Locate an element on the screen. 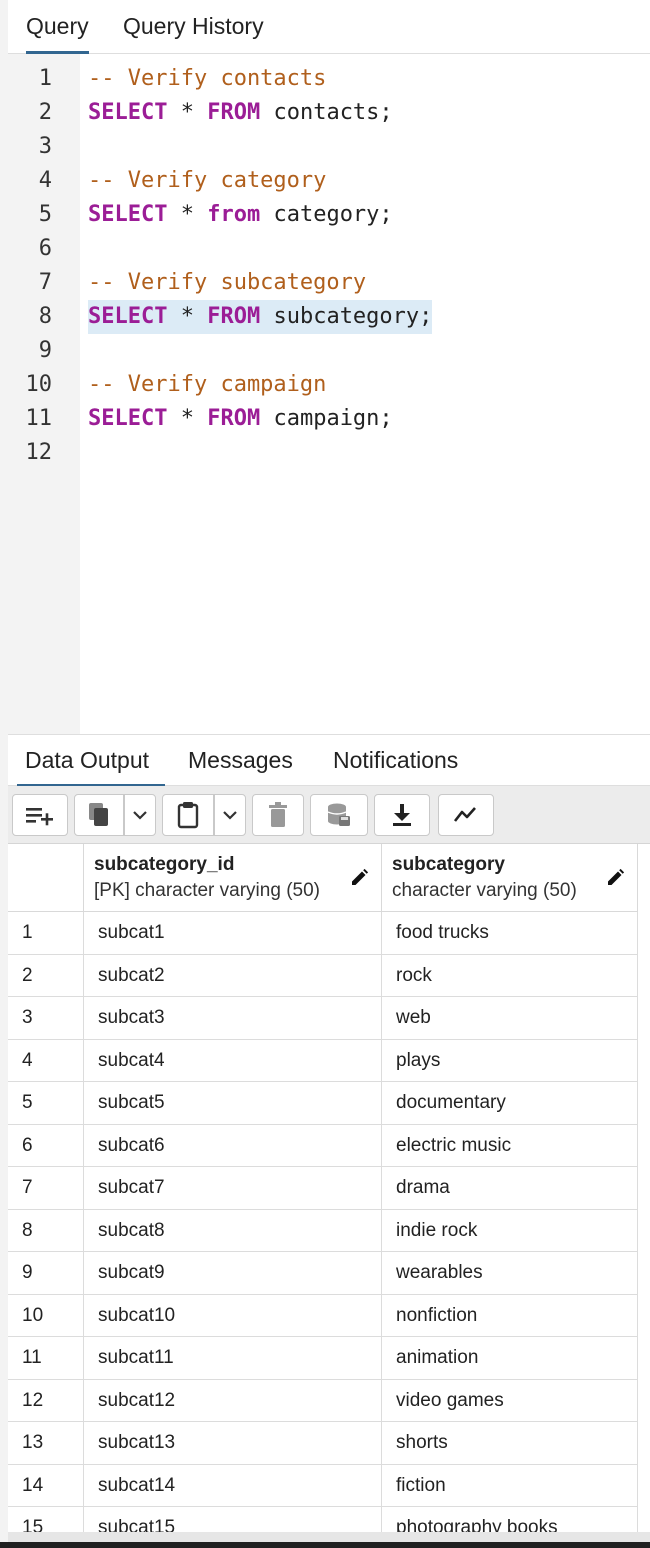 This screenshot has height=1548, width=650. code-text: -- Verify campaign is located at coordinates (207, 385).